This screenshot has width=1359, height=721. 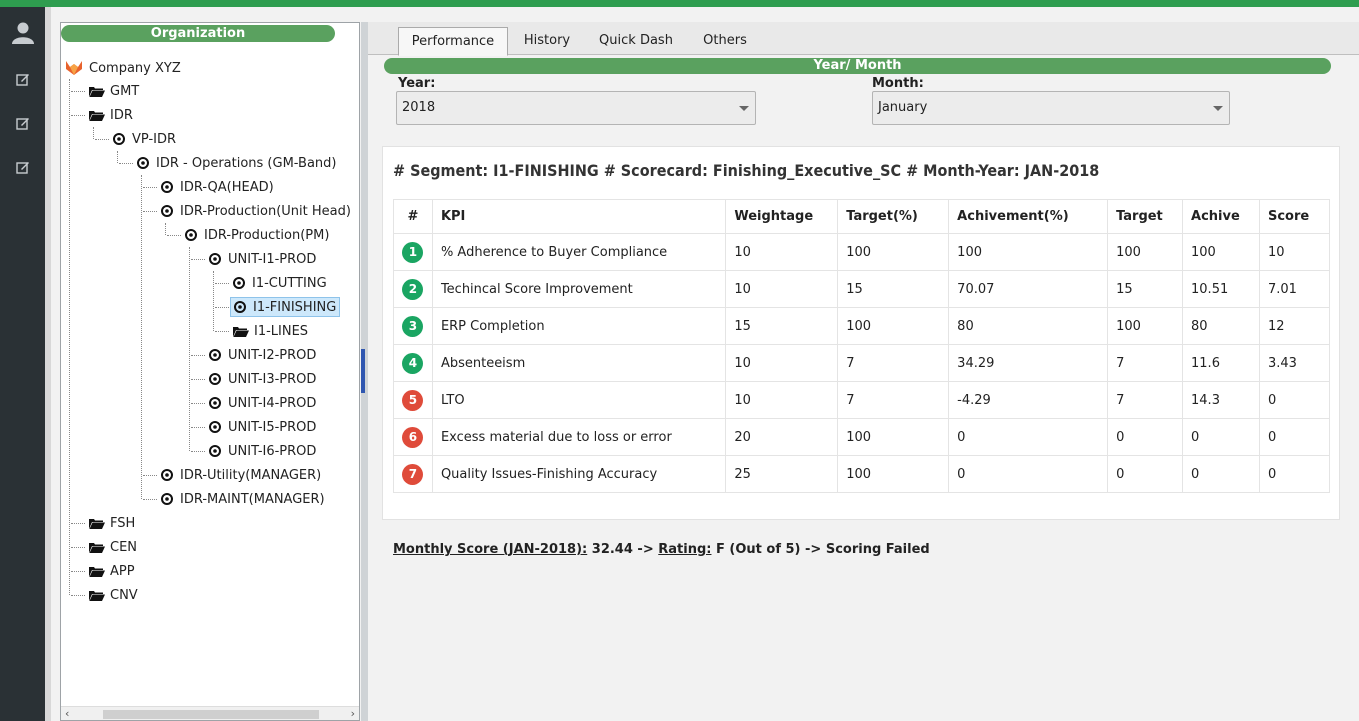 What do you see at coordinates (579, 437) in the screenshot?
I see `kpi-cell: Excess material due to loss or error` at bounding box center [579, 437].